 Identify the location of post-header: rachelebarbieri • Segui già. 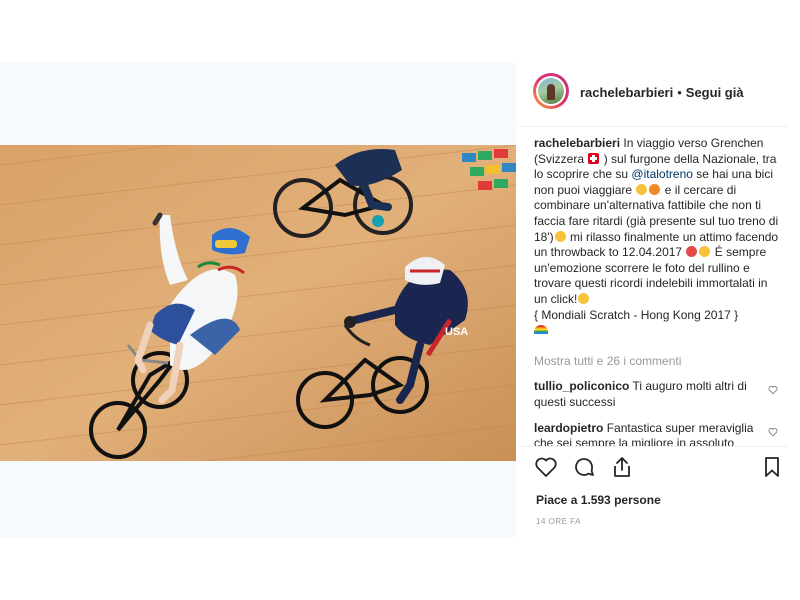
(652, 94).